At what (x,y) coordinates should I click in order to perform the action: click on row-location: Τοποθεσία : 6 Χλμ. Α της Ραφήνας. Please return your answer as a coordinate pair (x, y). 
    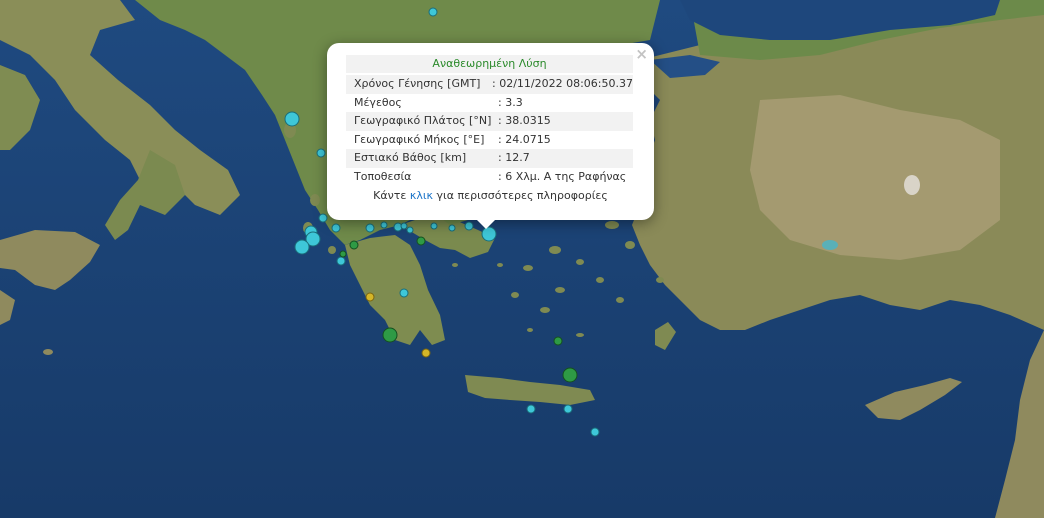
    Looking at the image, I should click on (489, 177).